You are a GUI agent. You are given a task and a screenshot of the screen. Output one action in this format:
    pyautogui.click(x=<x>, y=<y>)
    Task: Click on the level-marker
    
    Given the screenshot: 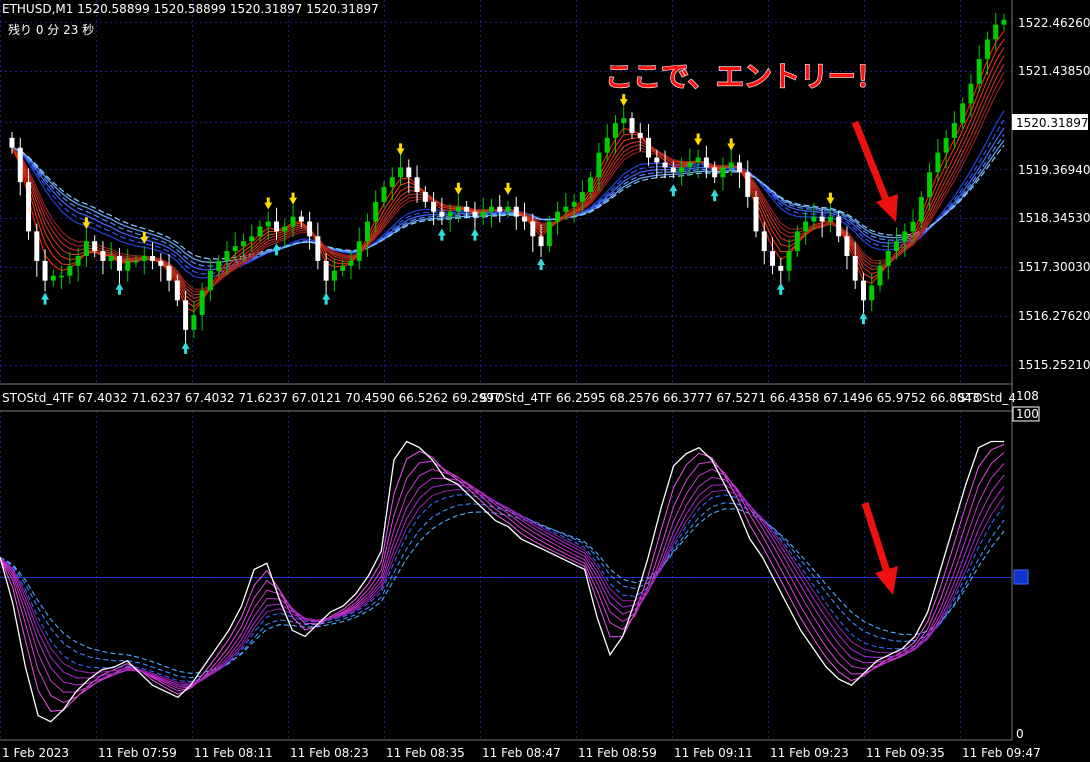 What is the action you would take?
    pyautogui.click(x=1021, y=577)
    